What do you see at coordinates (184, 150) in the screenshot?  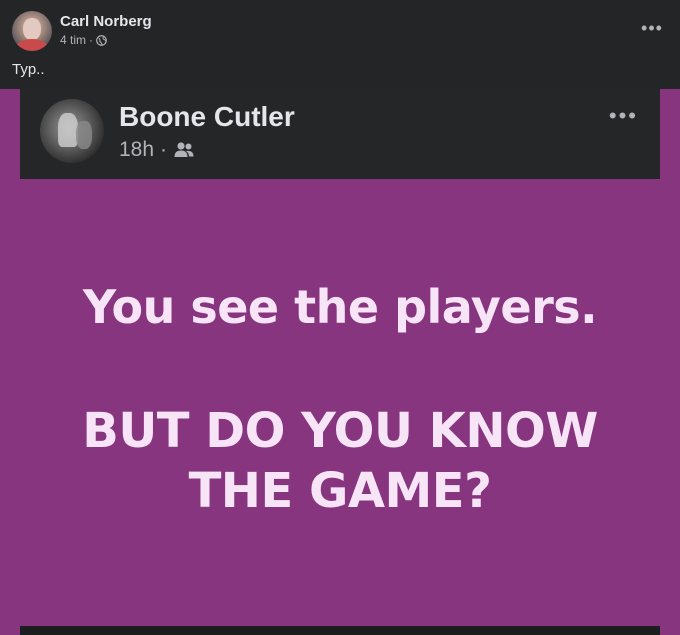 I see `friends-icon` at bounding box center [184, 150].